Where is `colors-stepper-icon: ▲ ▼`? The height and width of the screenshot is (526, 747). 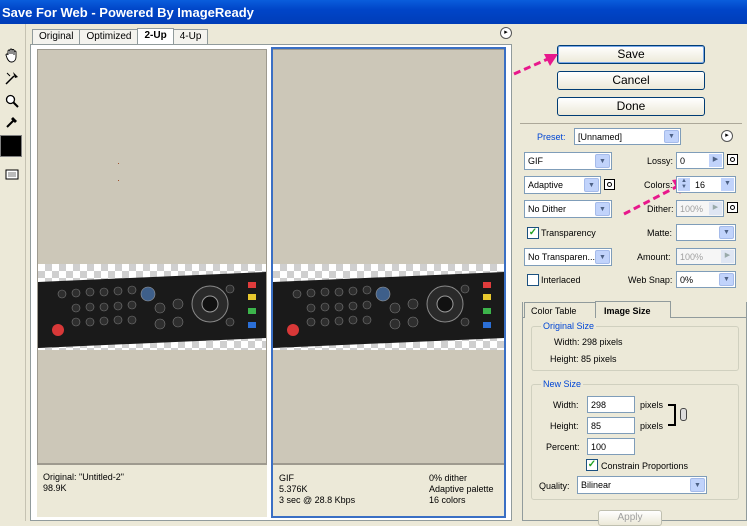 colors-stepper-icon: ▲ ▼ is located at coordinates (684, 184).